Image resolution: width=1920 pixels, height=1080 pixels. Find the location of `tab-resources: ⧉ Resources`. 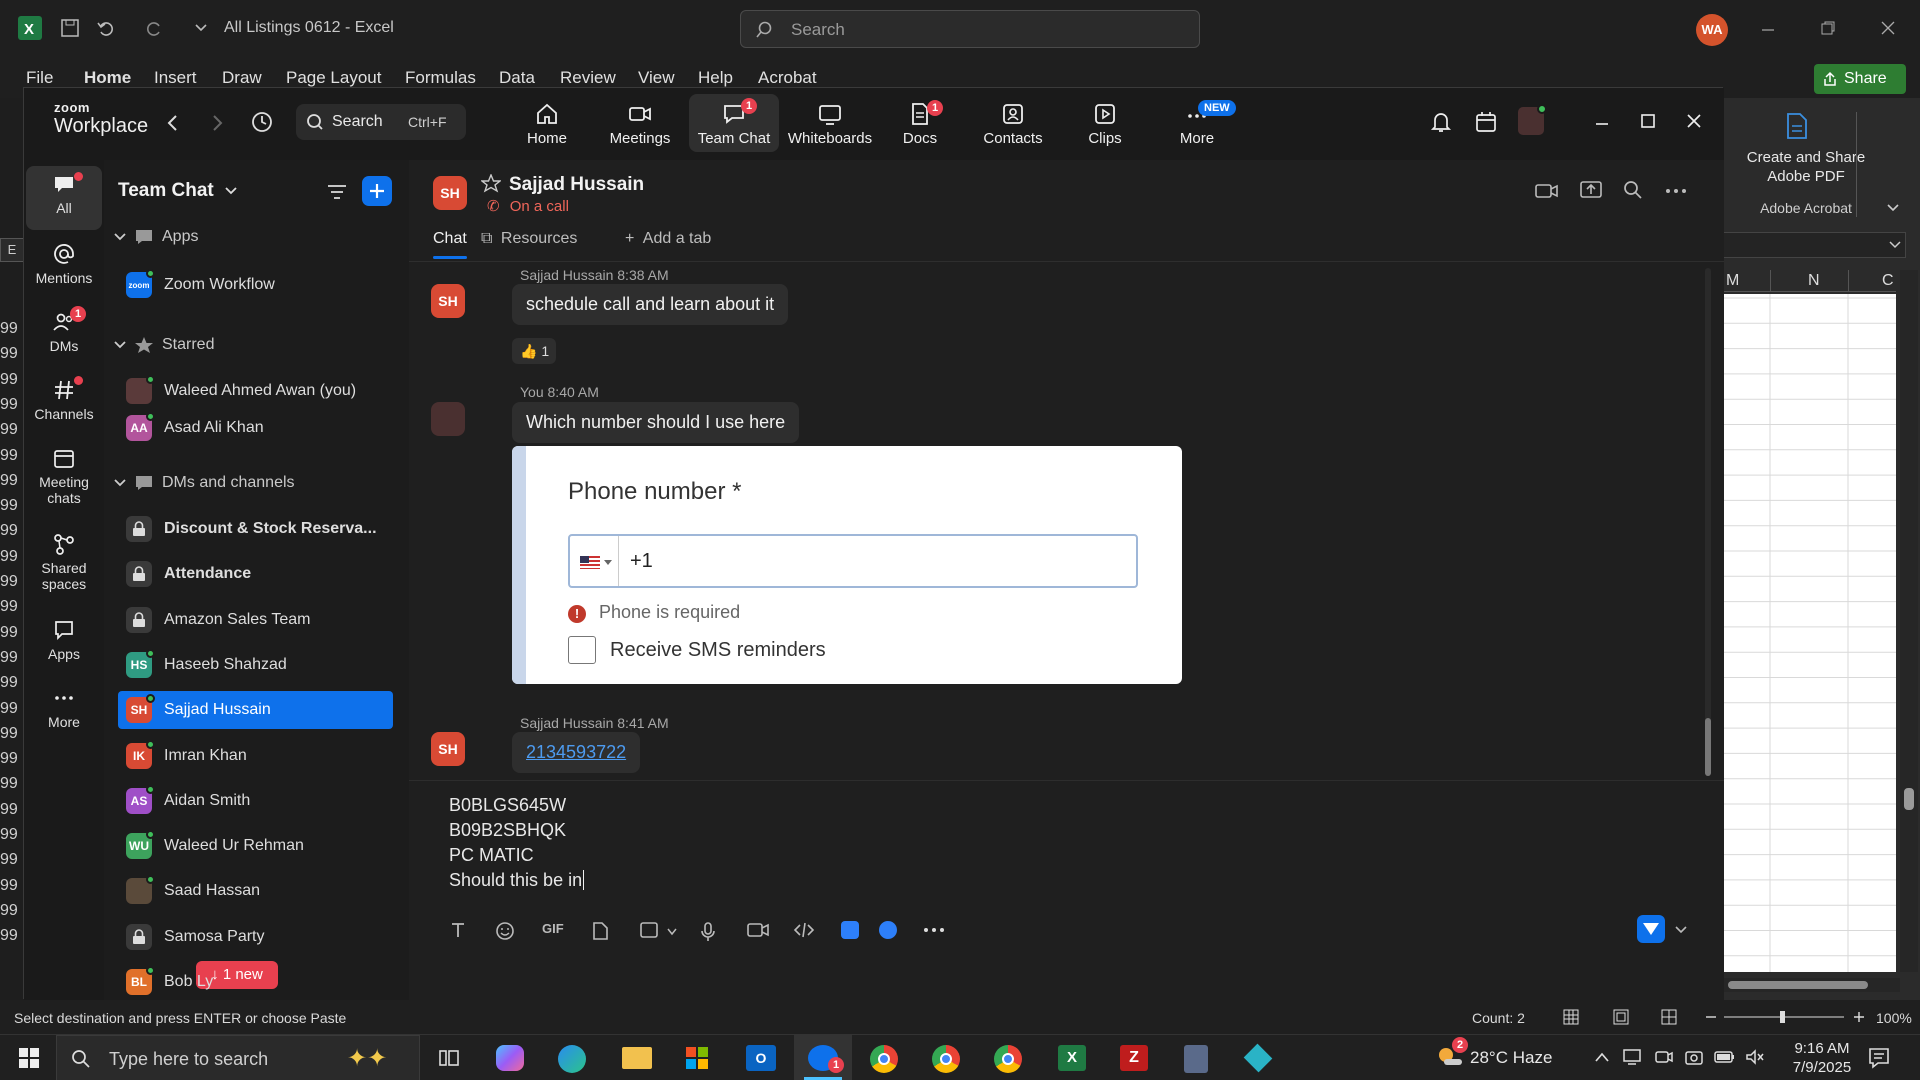

tab-resources: ⧉ Resources is located at coordinates (529, 239).